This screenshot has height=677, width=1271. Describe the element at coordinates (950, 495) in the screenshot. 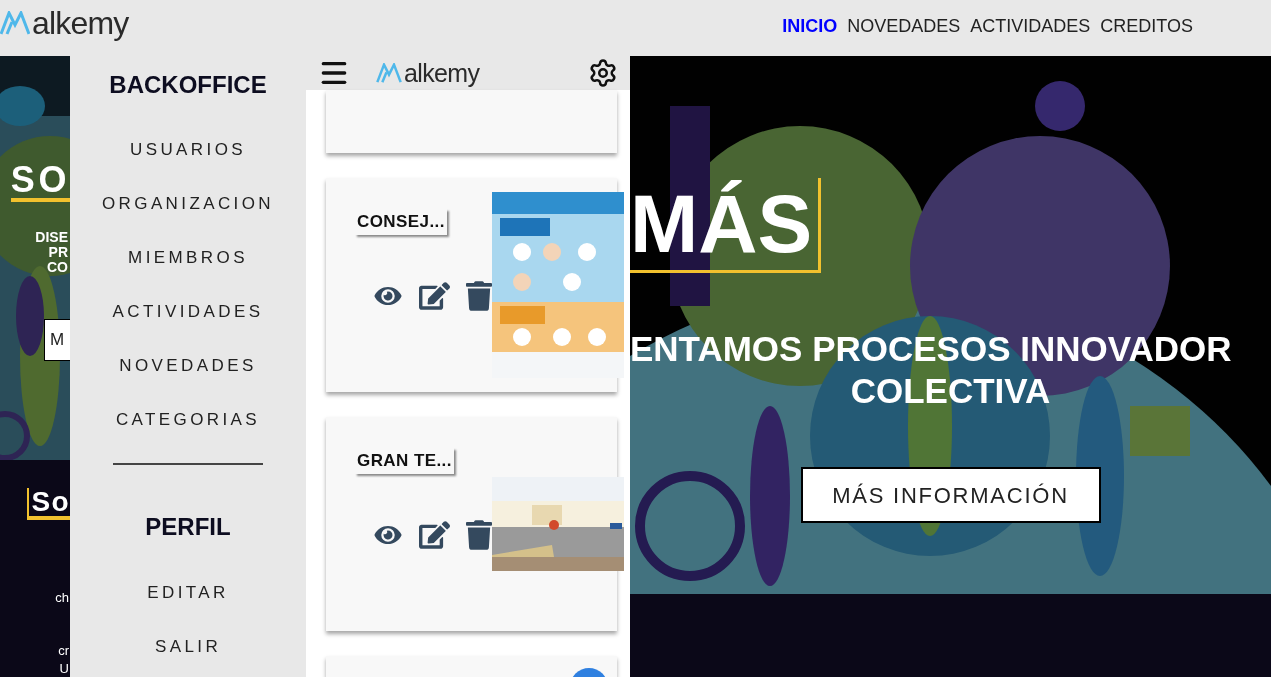

I see `more-info-button: MÁS INFORMACIÓN` at that location.